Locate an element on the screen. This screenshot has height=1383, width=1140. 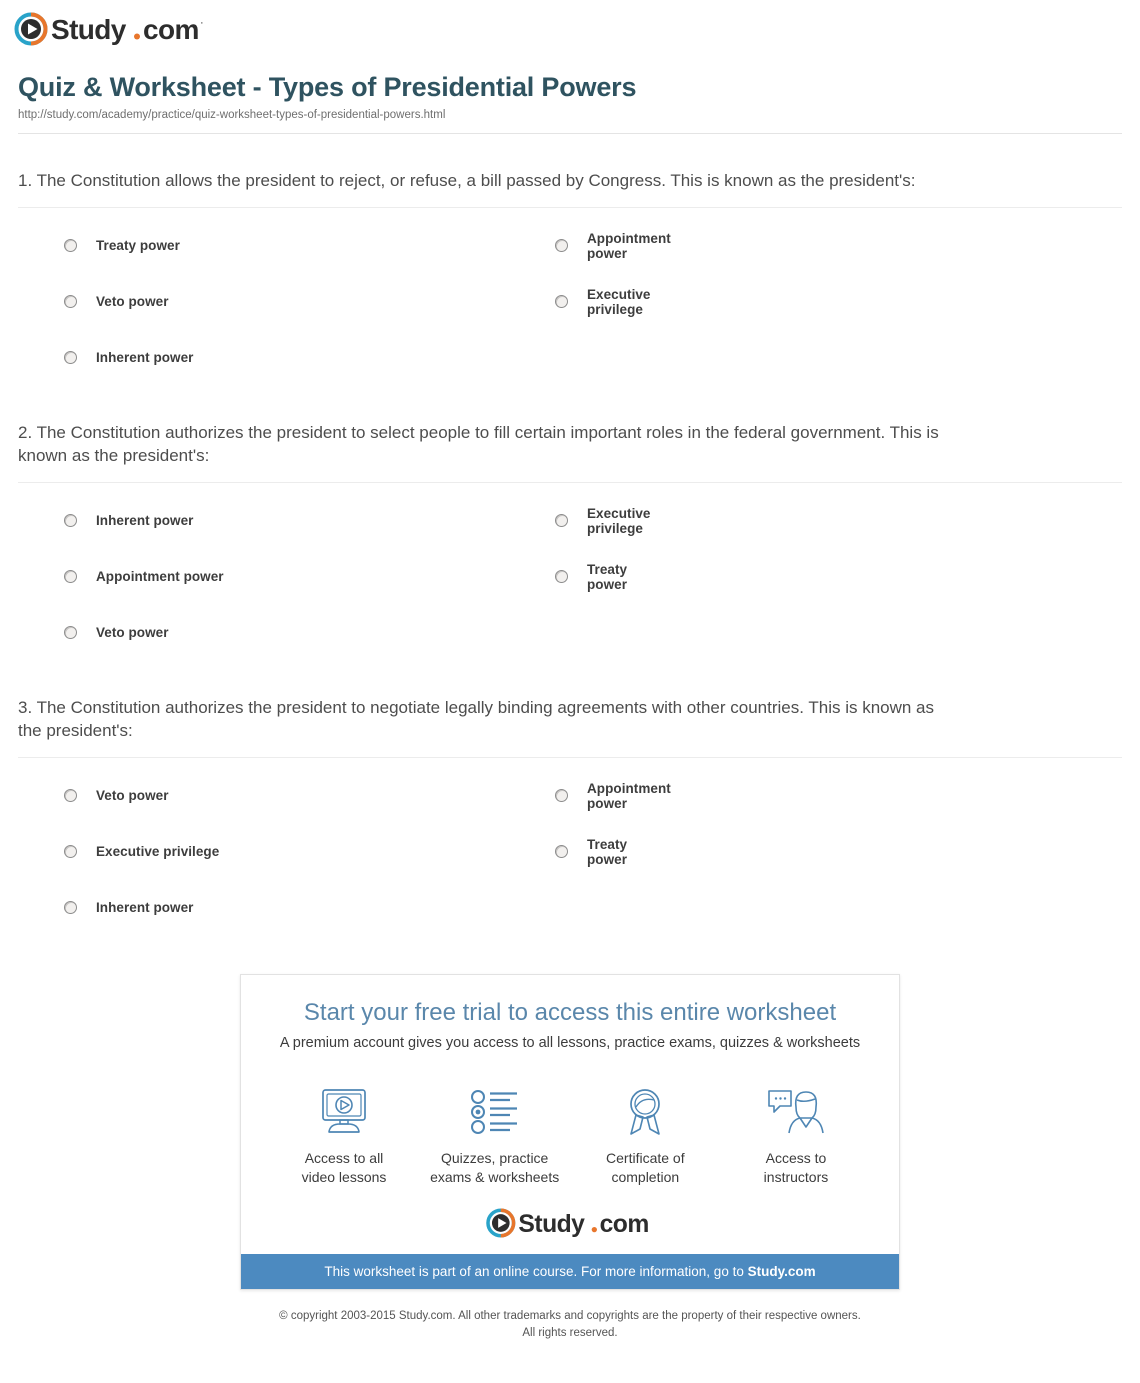
study-com-logo: Study com · is located at coordinates (110, 29).